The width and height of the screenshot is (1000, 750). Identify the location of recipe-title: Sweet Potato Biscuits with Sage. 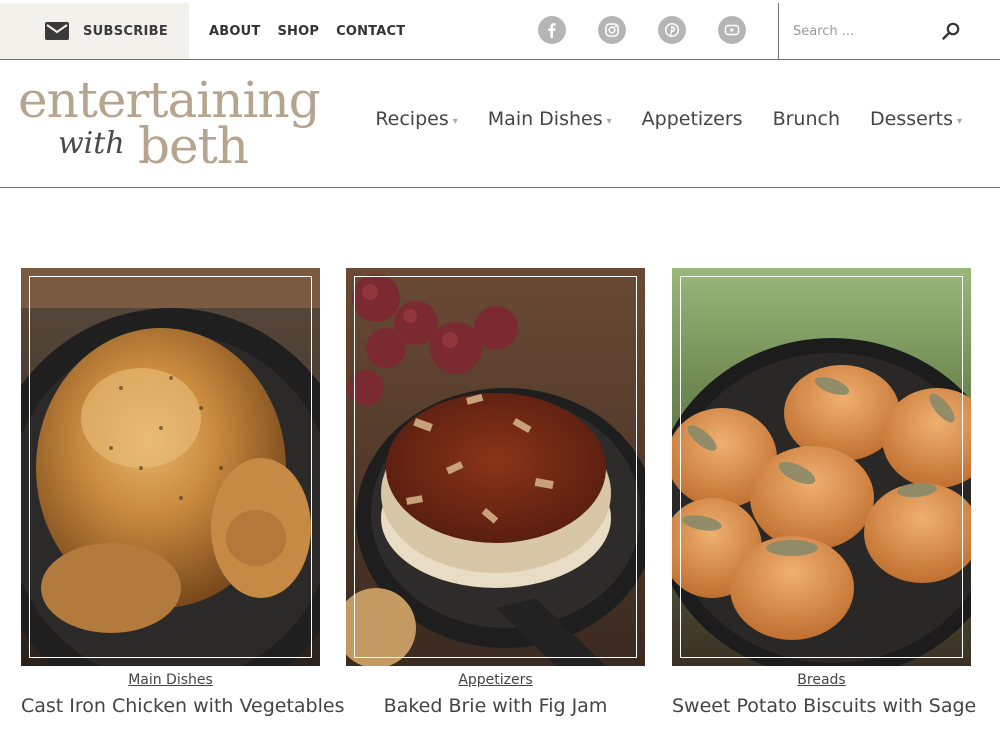
(824, 706).